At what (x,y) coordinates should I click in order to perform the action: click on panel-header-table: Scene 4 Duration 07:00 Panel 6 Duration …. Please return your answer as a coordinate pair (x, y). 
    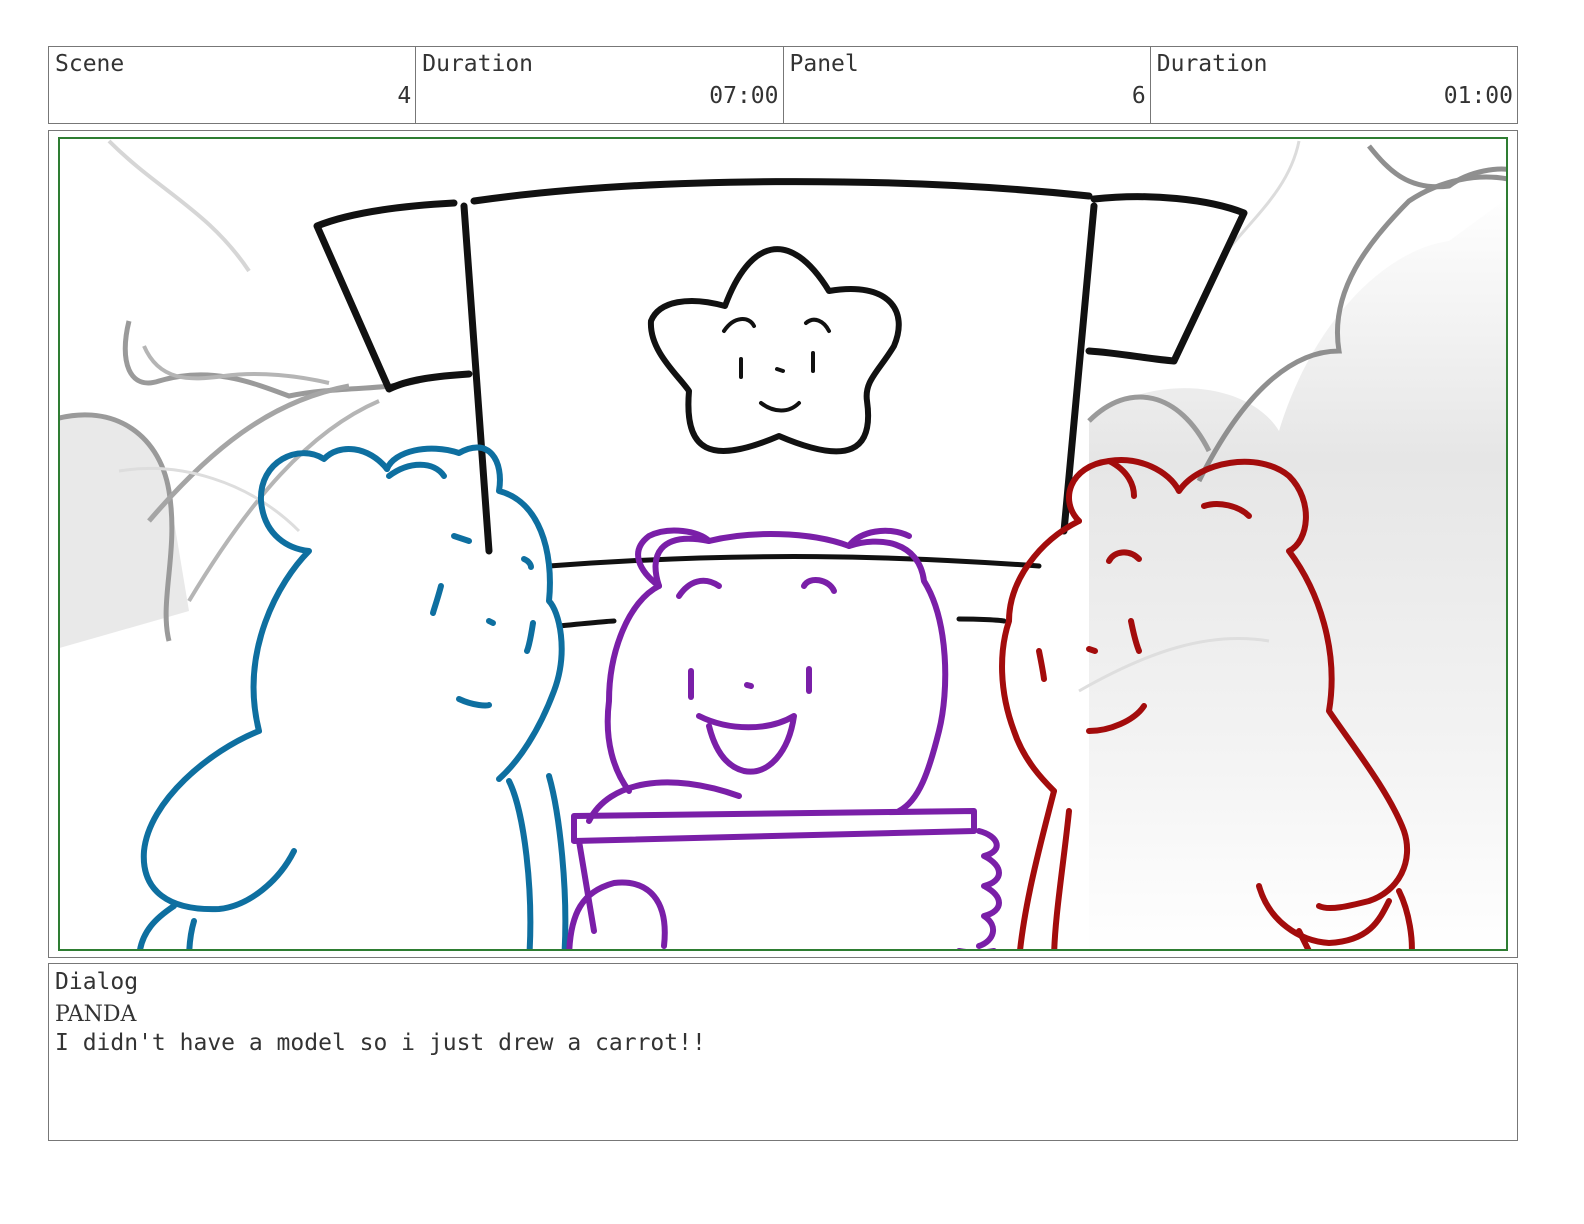
    Looking at the image, I should click on (783, 85).